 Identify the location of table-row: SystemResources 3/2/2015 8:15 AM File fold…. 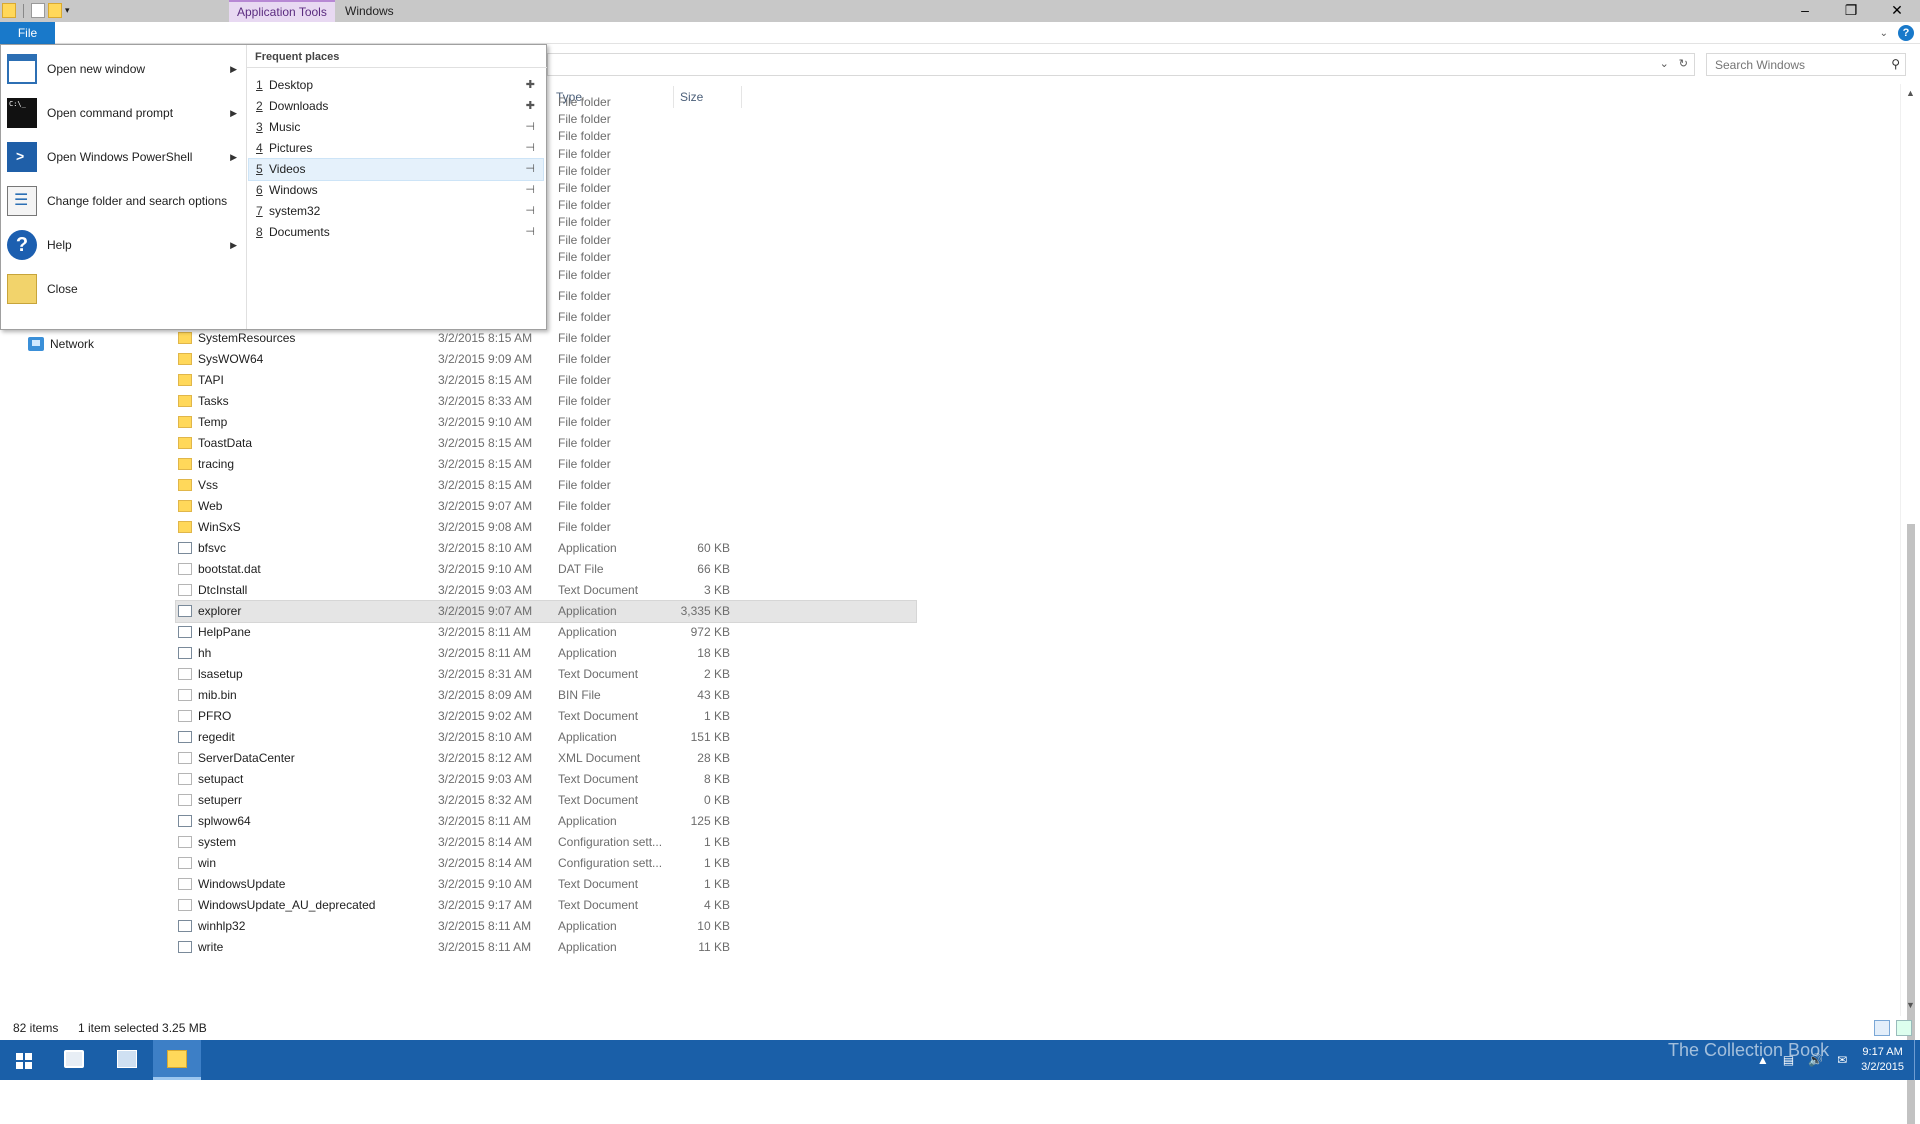
(546, 338).